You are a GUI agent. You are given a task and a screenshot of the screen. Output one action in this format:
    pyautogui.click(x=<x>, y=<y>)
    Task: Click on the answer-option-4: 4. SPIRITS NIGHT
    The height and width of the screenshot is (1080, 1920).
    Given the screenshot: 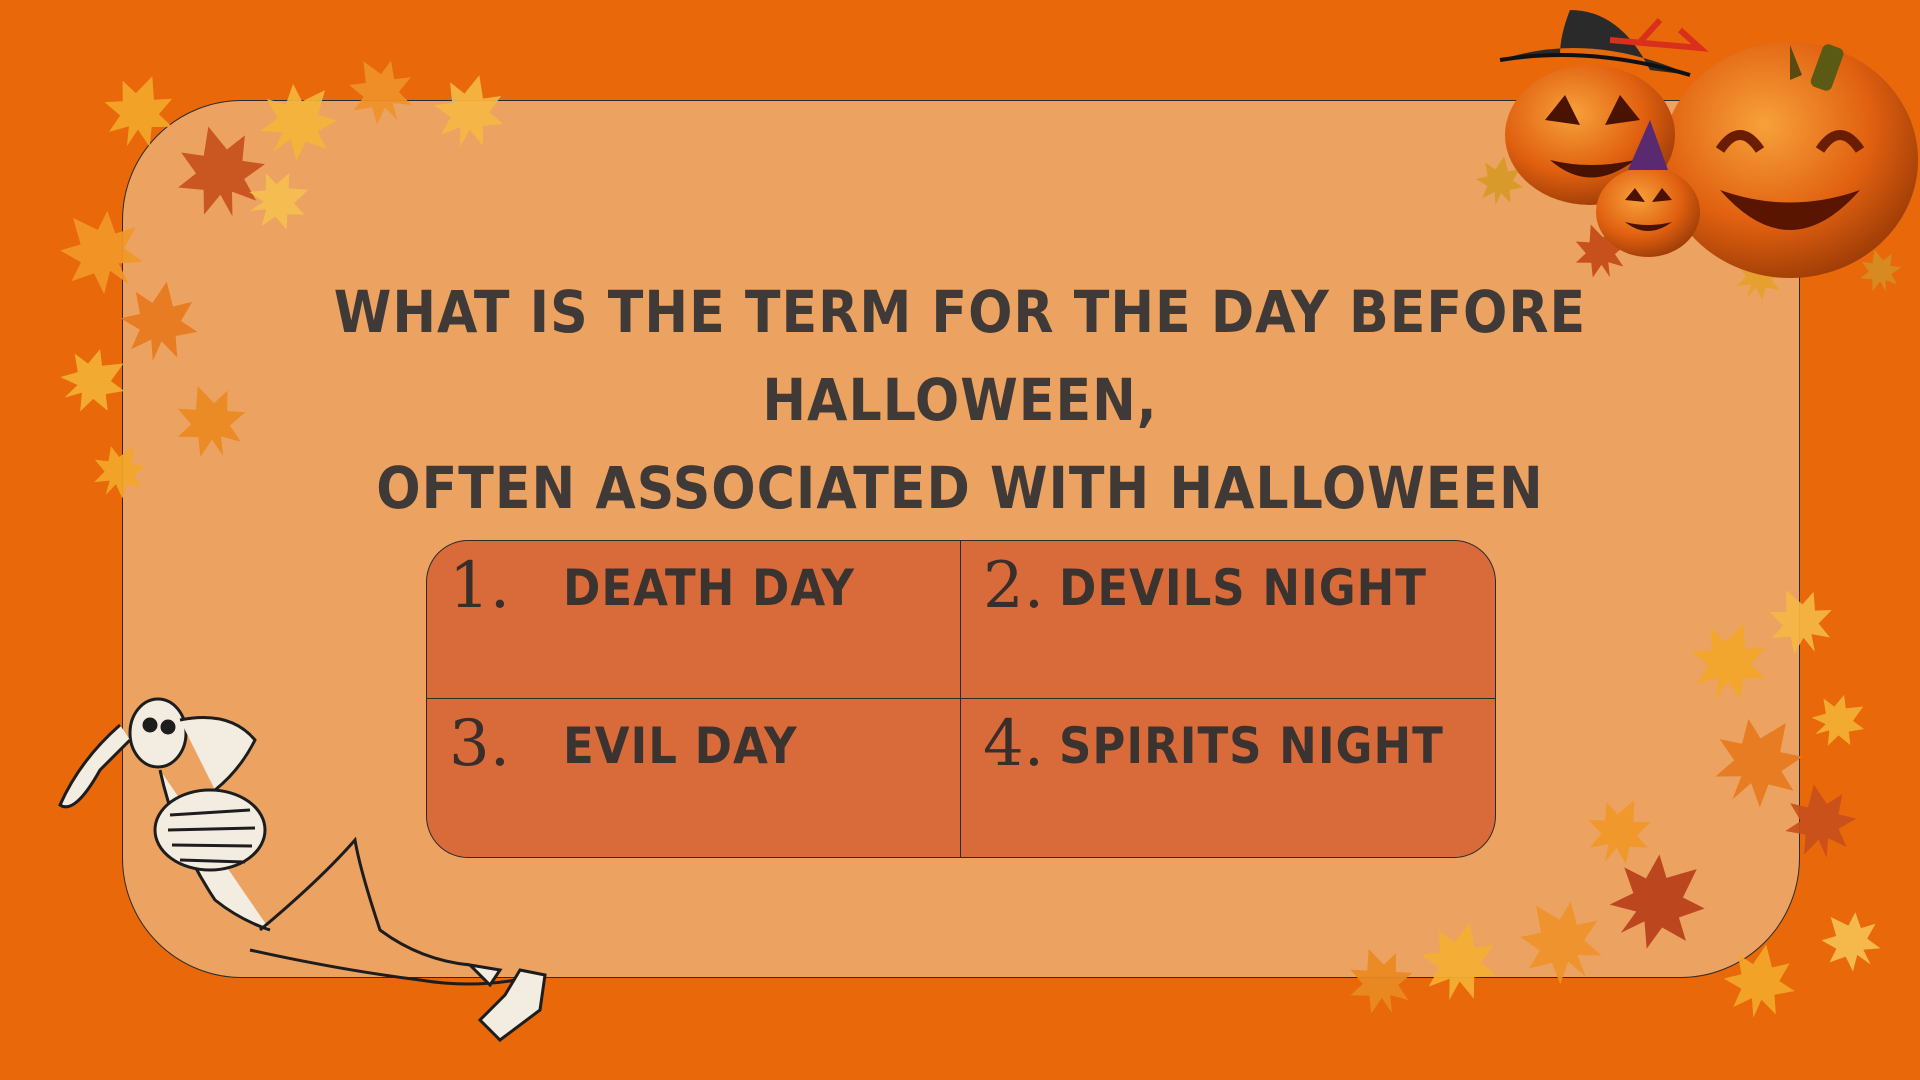 What is the action you would take?
    pyautogui.click(x=1228, y=778)
    